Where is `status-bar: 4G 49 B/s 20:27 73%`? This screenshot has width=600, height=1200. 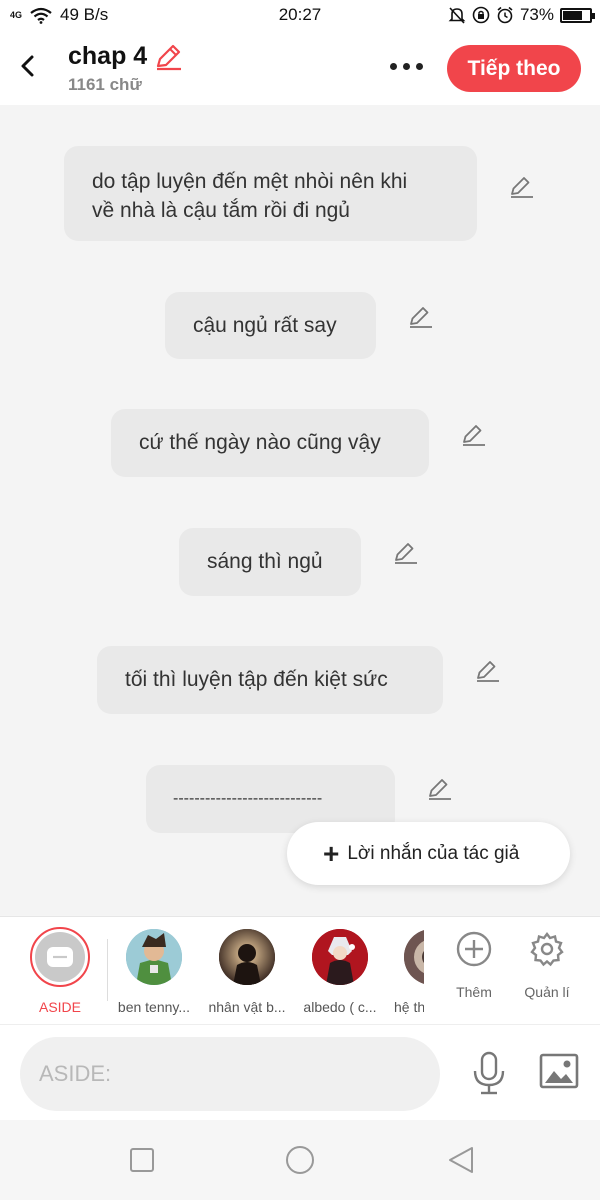 status-bar: 4G 49 B/s 20:27 73% is located at coordinates (300, 16).